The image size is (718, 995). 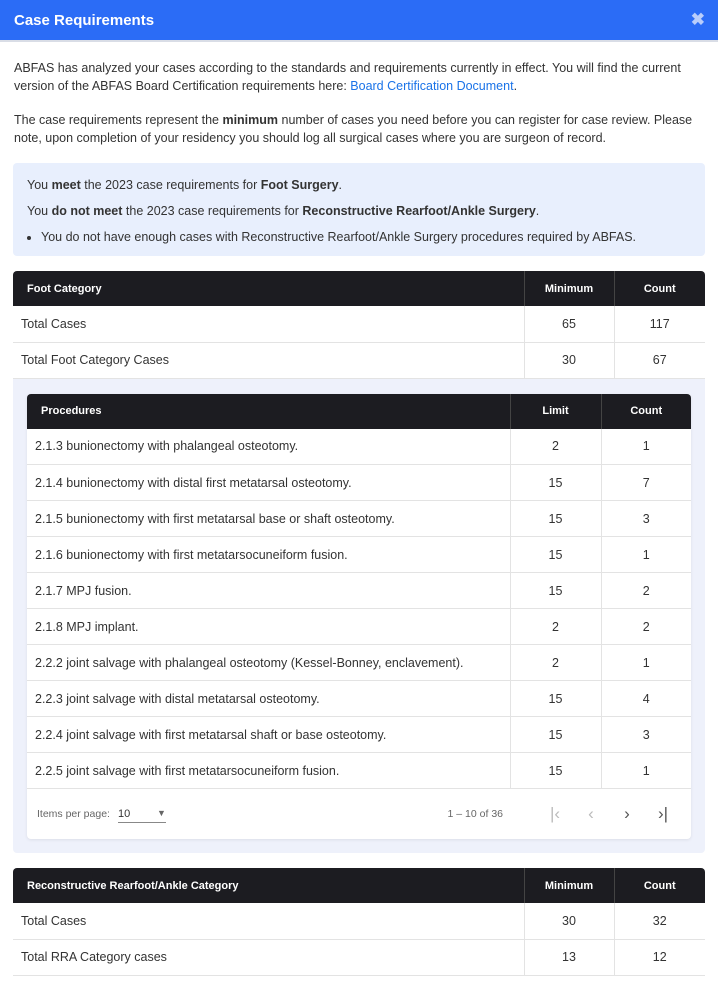 What do you see at coordinates (659, 921) in the screenshot?
I see `row-count: 32` at bounding box center [659, 921].